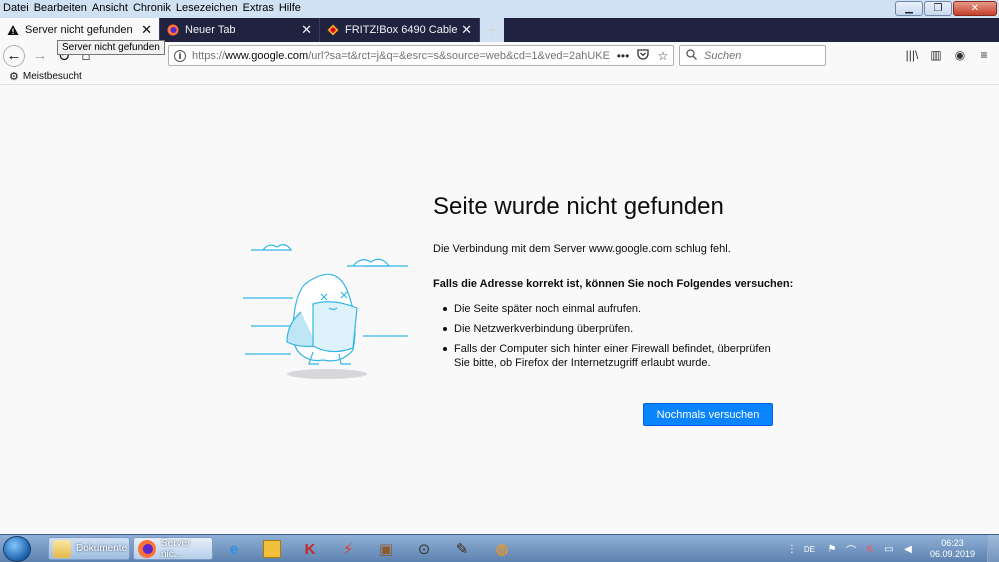 The width and height of the screenshot is (999, 562). I want to click on lightning-app-icon: ⚡, so click(348, 549).